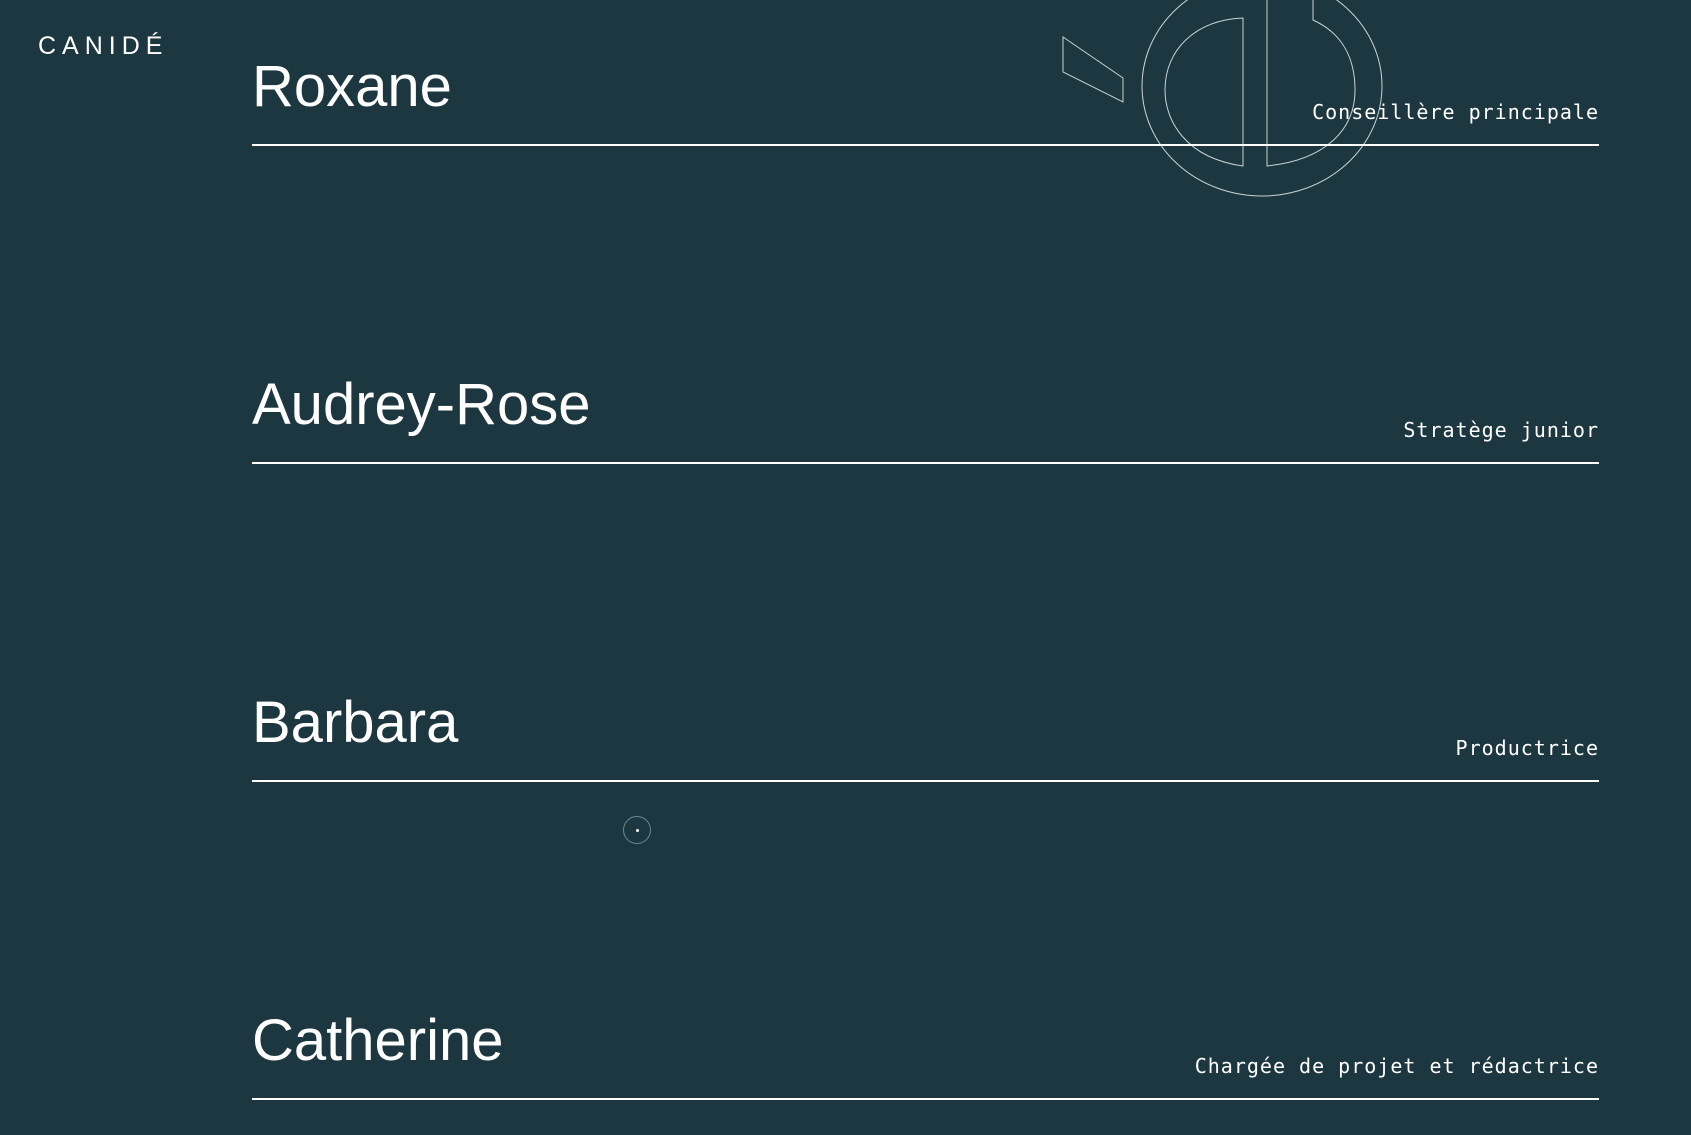  I want to click on team-member-roxane: Roxane Conseillère principale, so click(925, 102).